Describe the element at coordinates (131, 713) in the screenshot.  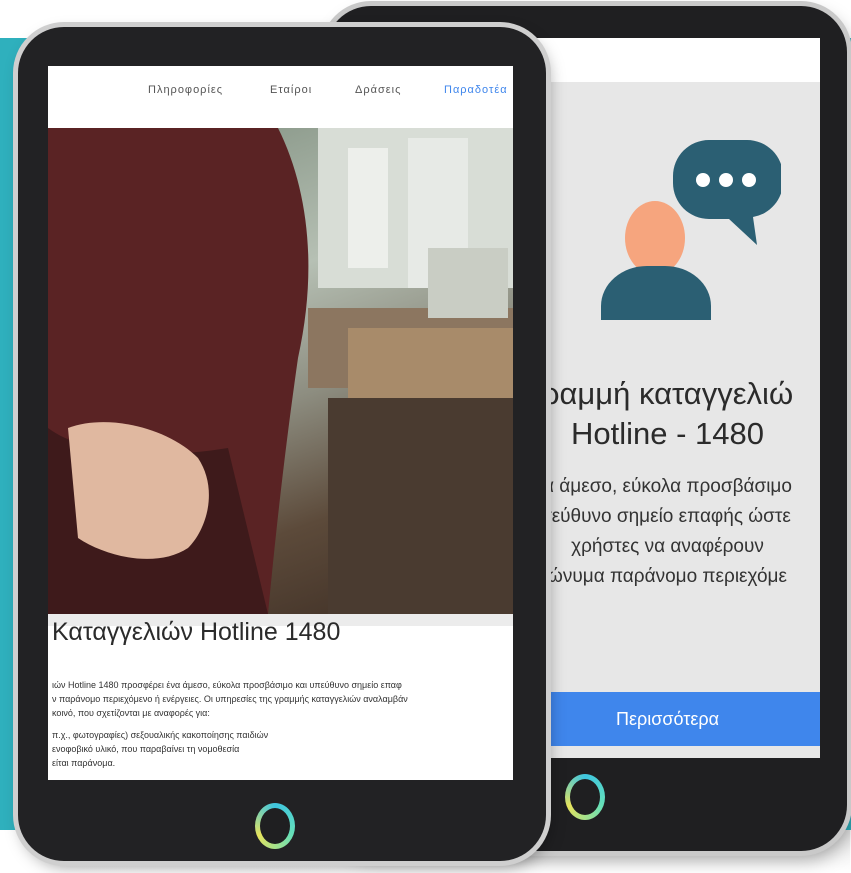
I see `paragraph-line: κοινό, που σχετίζονται με αναφορές για:` at that location.